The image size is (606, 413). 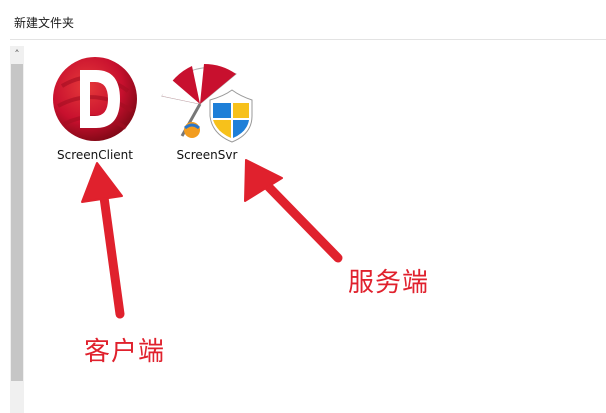 What do you see at coordinates (389, 283) in the screenshot?
I see `server-annotation-label: 服务端` at bounding box center [389, 283].